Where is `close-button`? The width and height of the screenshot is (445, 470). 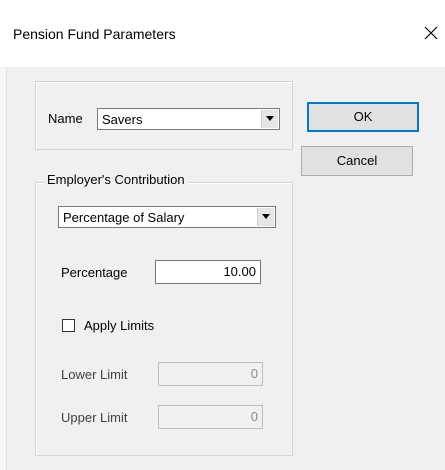
close-button is located at coordinates (432, 33).